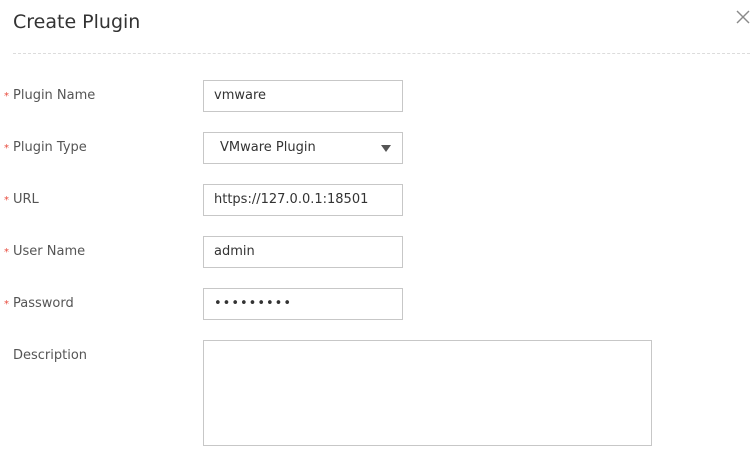 This screenshot has width=754, height=465. I want to click on close-icon, so click(743, 17).